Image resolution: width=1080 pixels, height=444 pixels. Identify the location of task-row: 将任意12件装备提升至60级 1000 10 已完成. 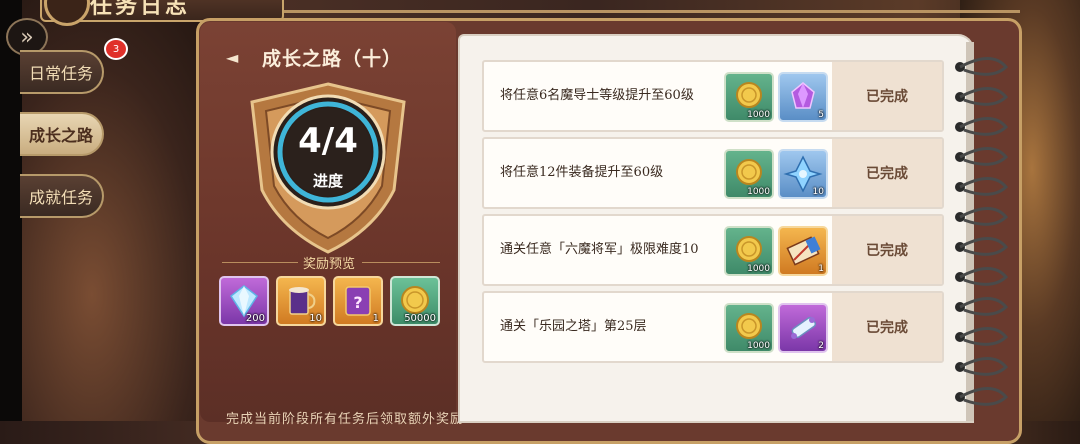
(713, 173).